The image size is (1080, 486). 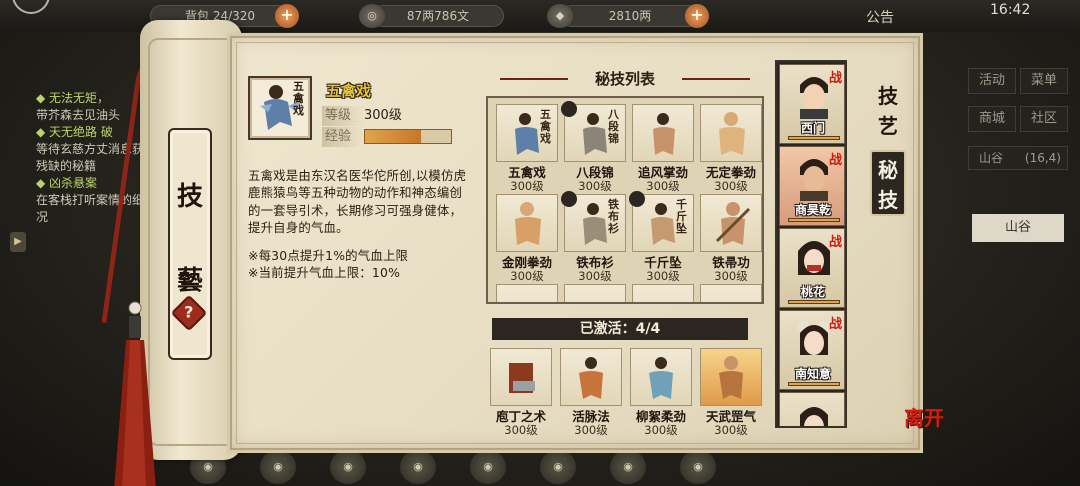 I want to click on active-skills: 庖丁之术 300级 活脉法 300级 柳絮柔劲 300级 天武罡气 300级, so click(x=625, y=389).